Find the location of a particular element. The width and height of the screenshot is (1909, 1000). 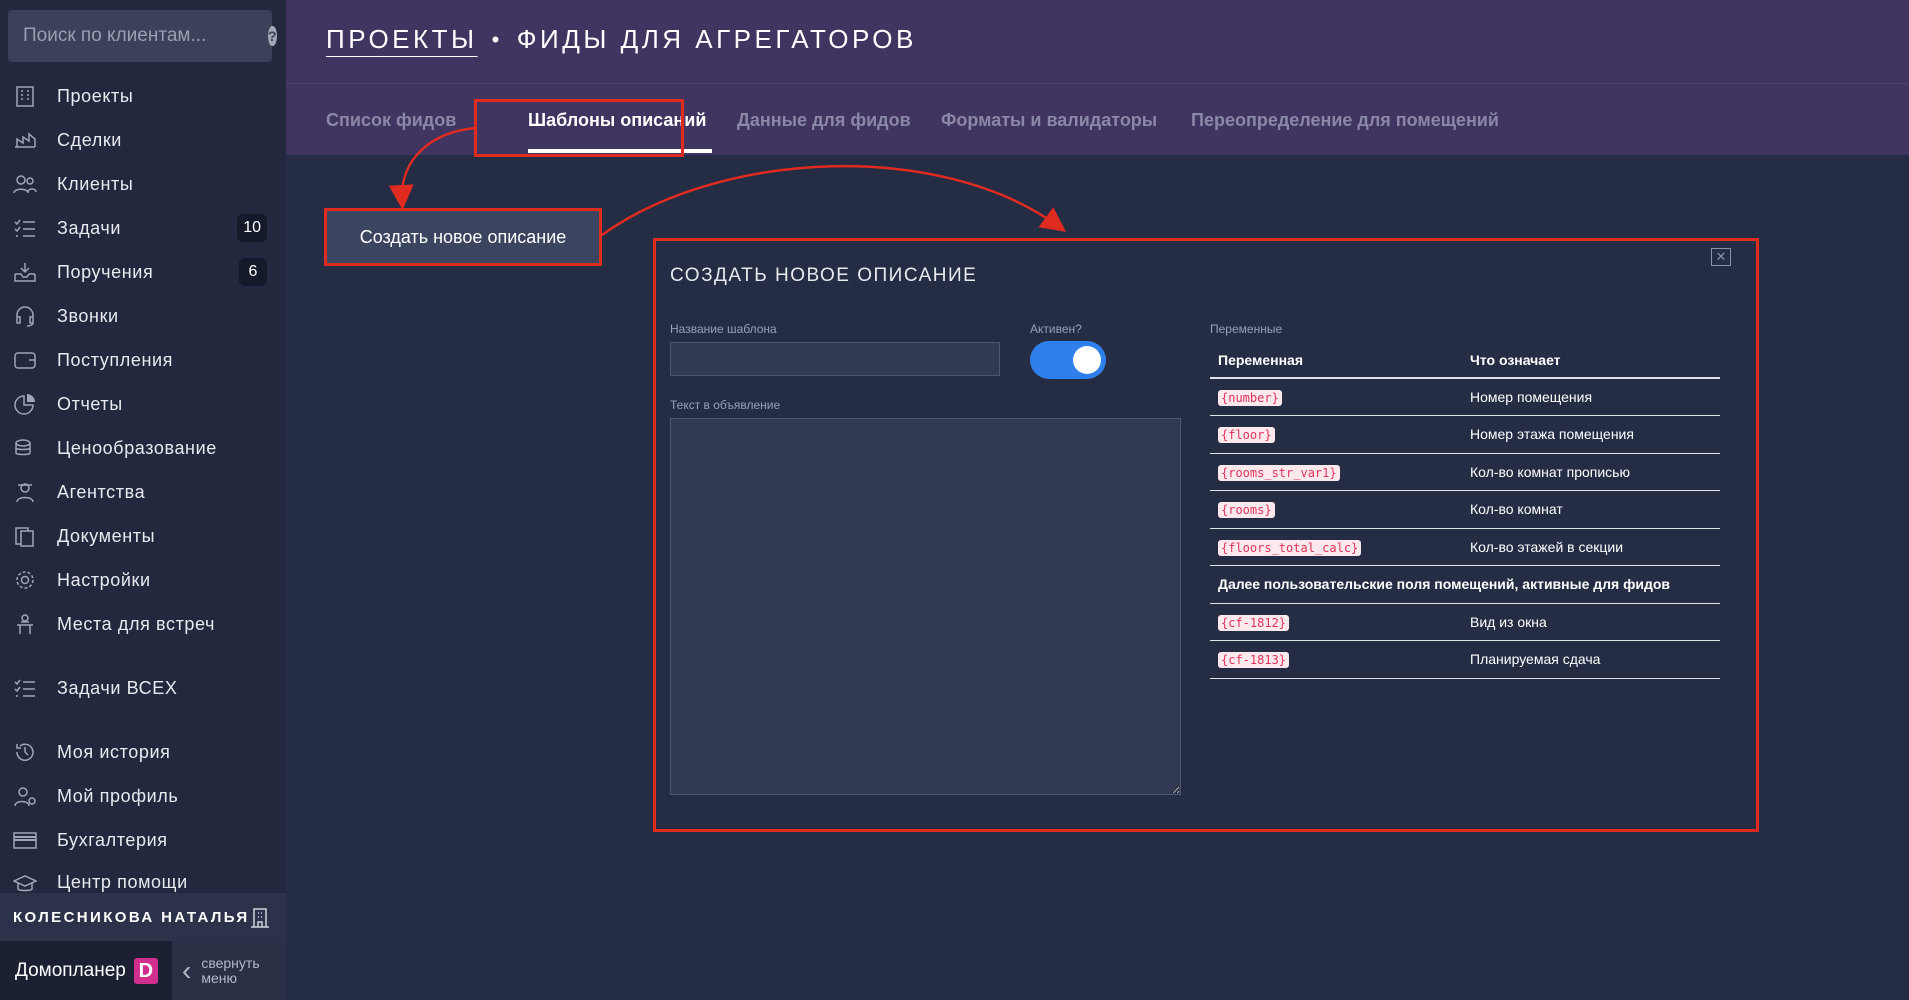

table-row: {number} Номер помещения is located at coordinates (1465, 397).